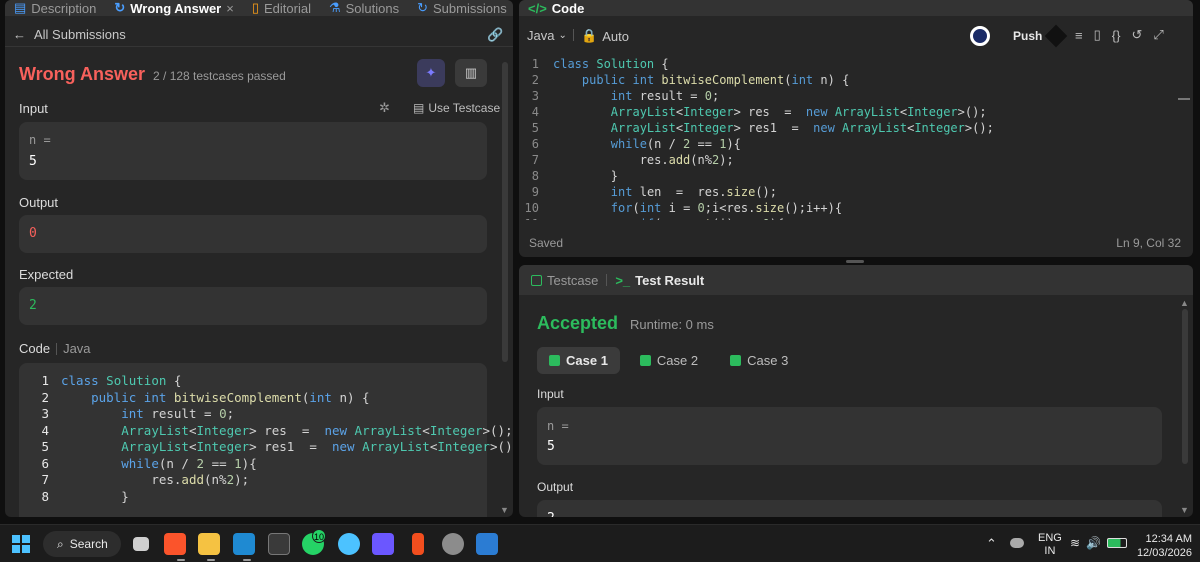  I want to click on code-language: Java, so click(77, 348).